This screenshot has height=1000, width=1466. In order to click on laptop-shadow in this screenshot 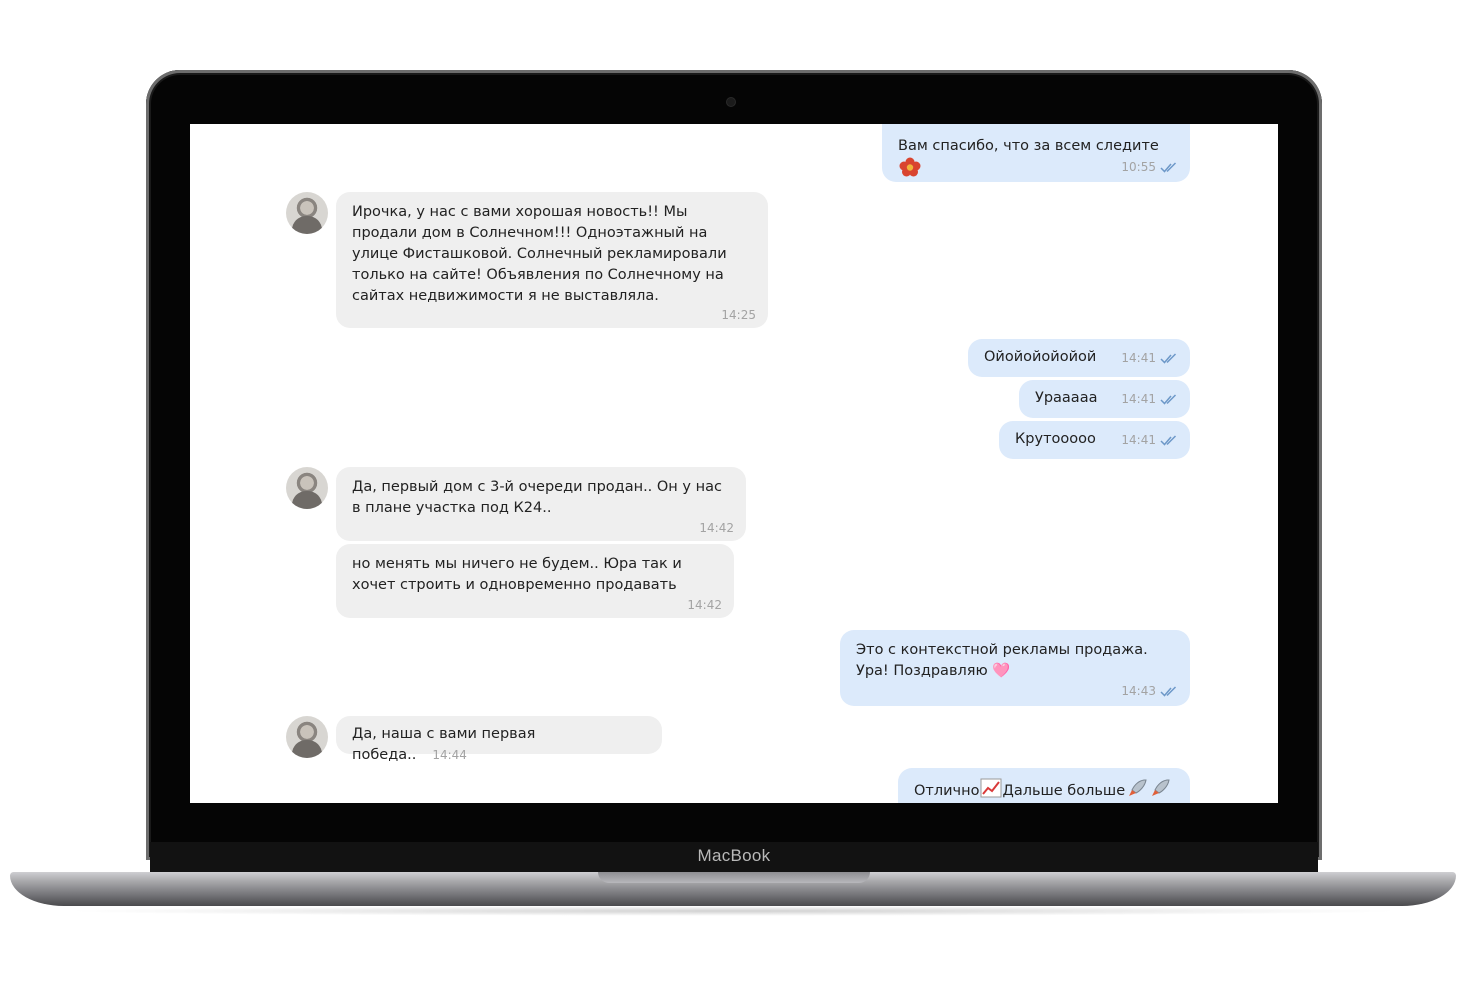, I will do `click(733, 911)`.